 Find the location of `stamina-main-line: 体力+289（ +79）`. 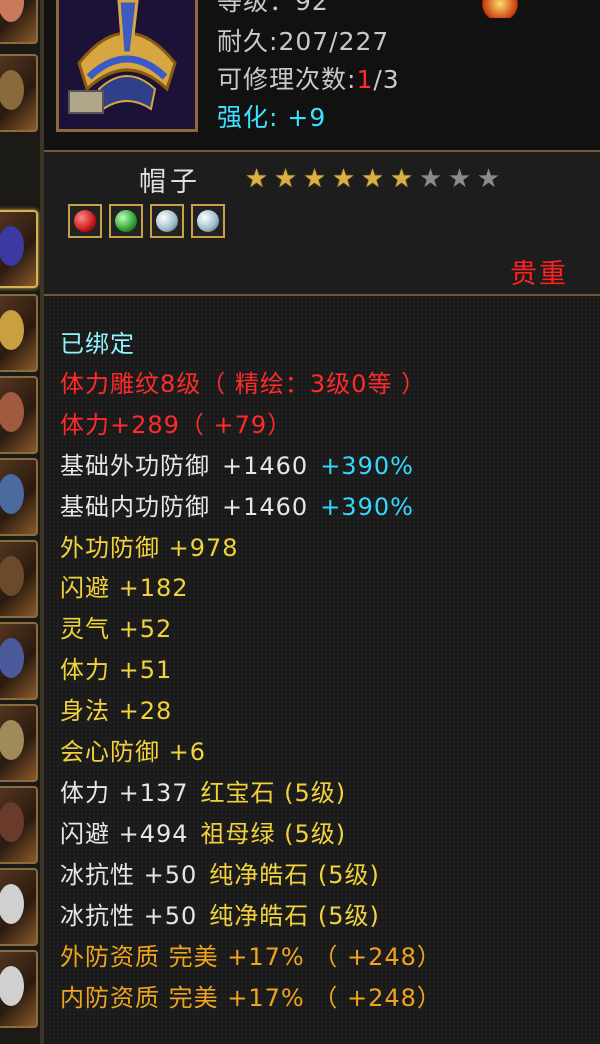

stamina-main-line: 体力+289（ +79） is located at coordinates (176, 425).